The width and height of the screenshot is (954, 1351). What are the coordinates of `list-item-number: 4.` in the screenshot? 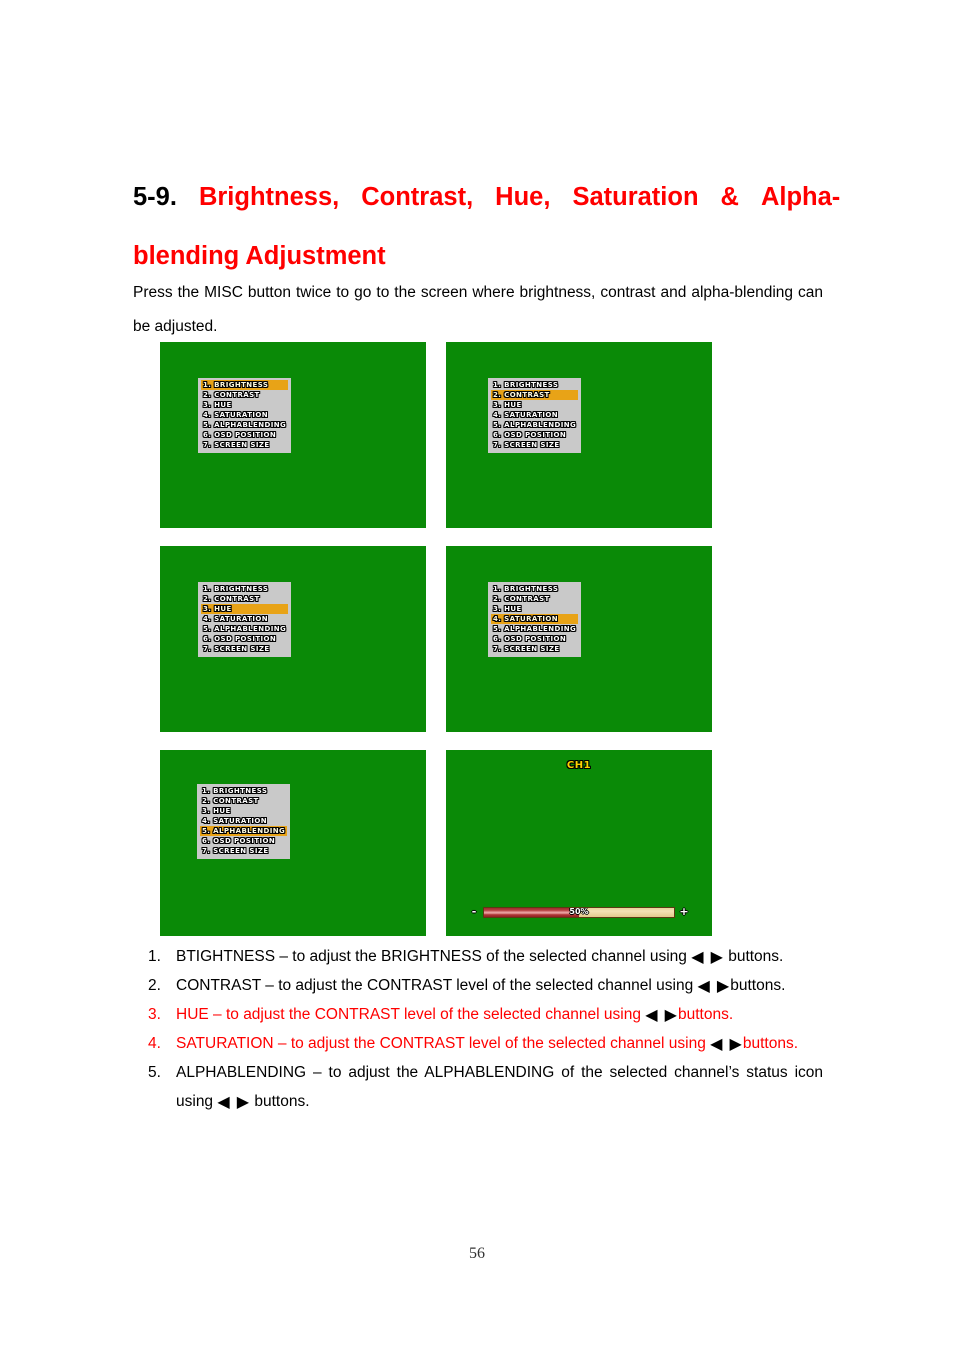 It's located at (154, 1043).